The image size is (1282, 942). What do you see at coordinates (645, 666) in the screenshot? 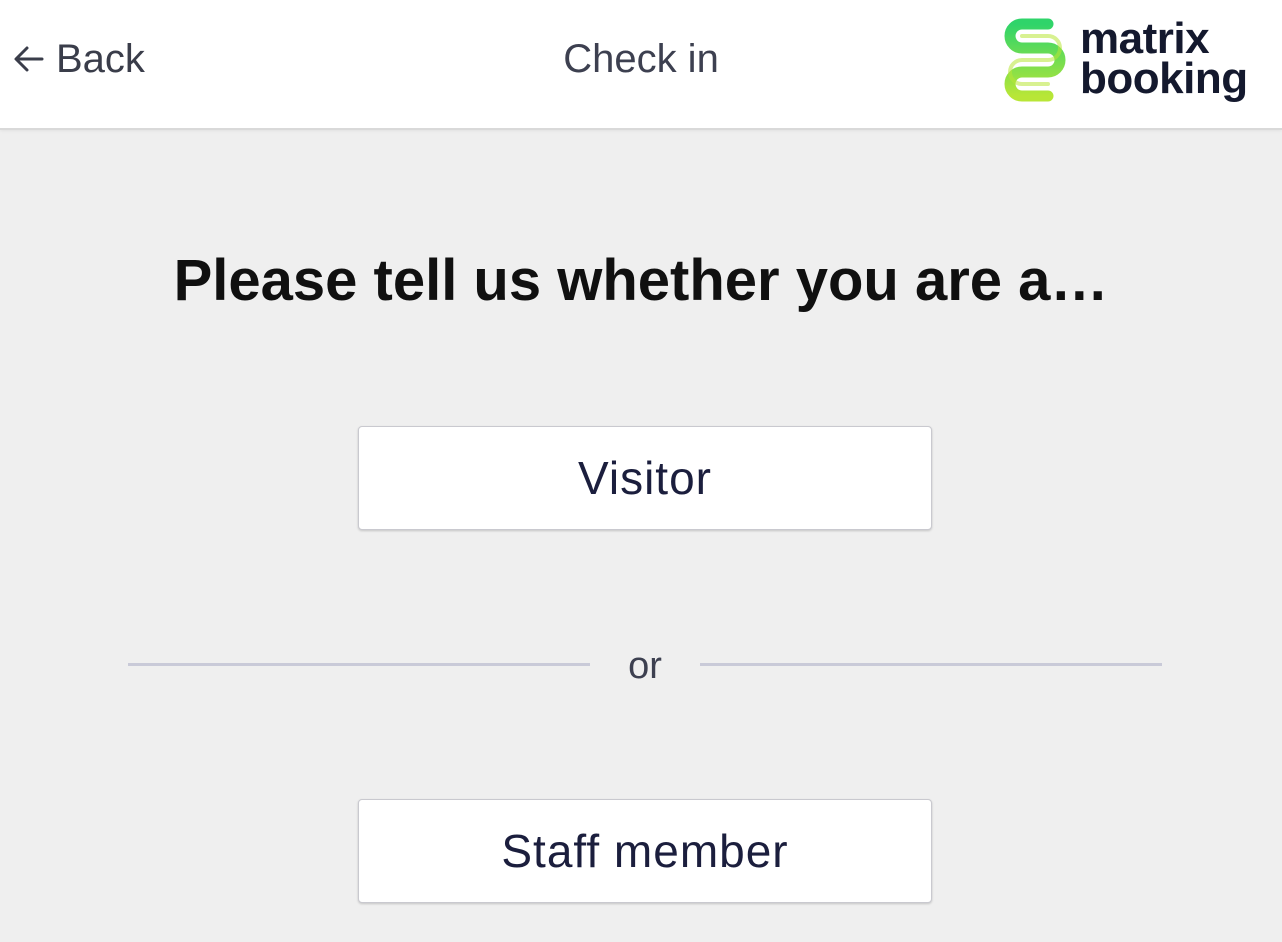
I see `divider-or-label: or` at bounding box center [645, 666].